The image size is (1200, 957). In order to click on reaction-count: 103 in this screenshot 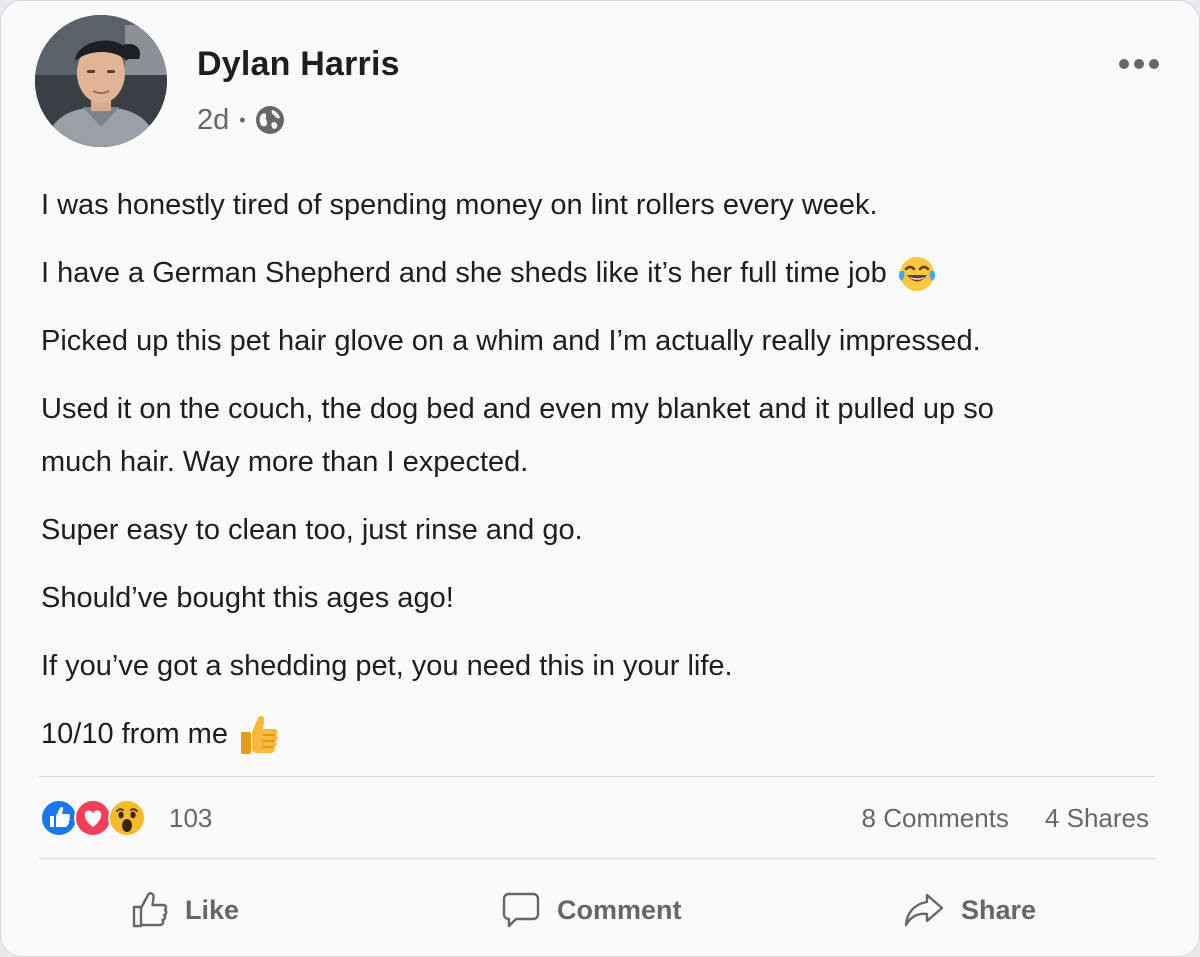, I will do `click(191, 817)`.